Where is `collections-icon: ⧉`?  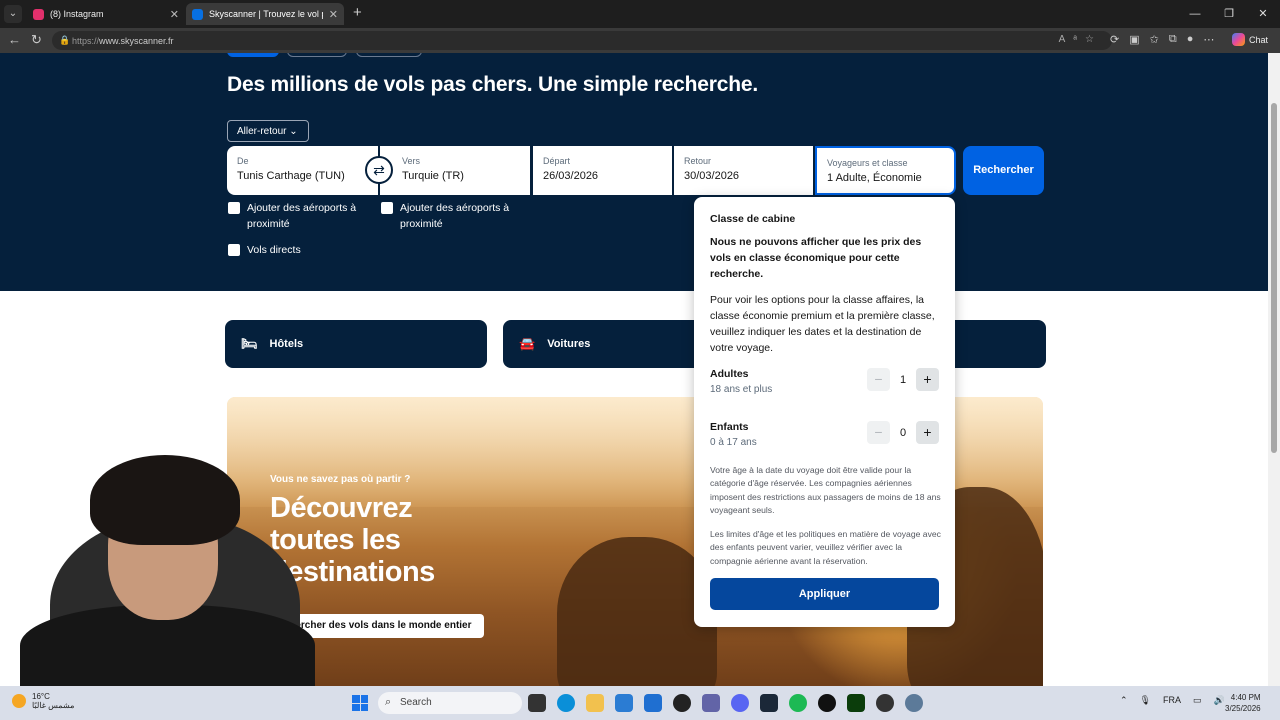 collections-icon: ⧉ is located at coordinates (1173, 39).